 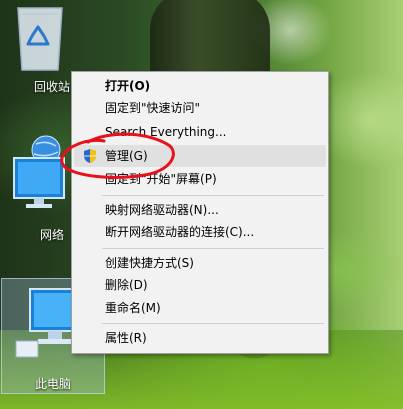 I want to click on menu-item-create-shortcut: 创建快捷方式(S), so click(x=200, y=263).